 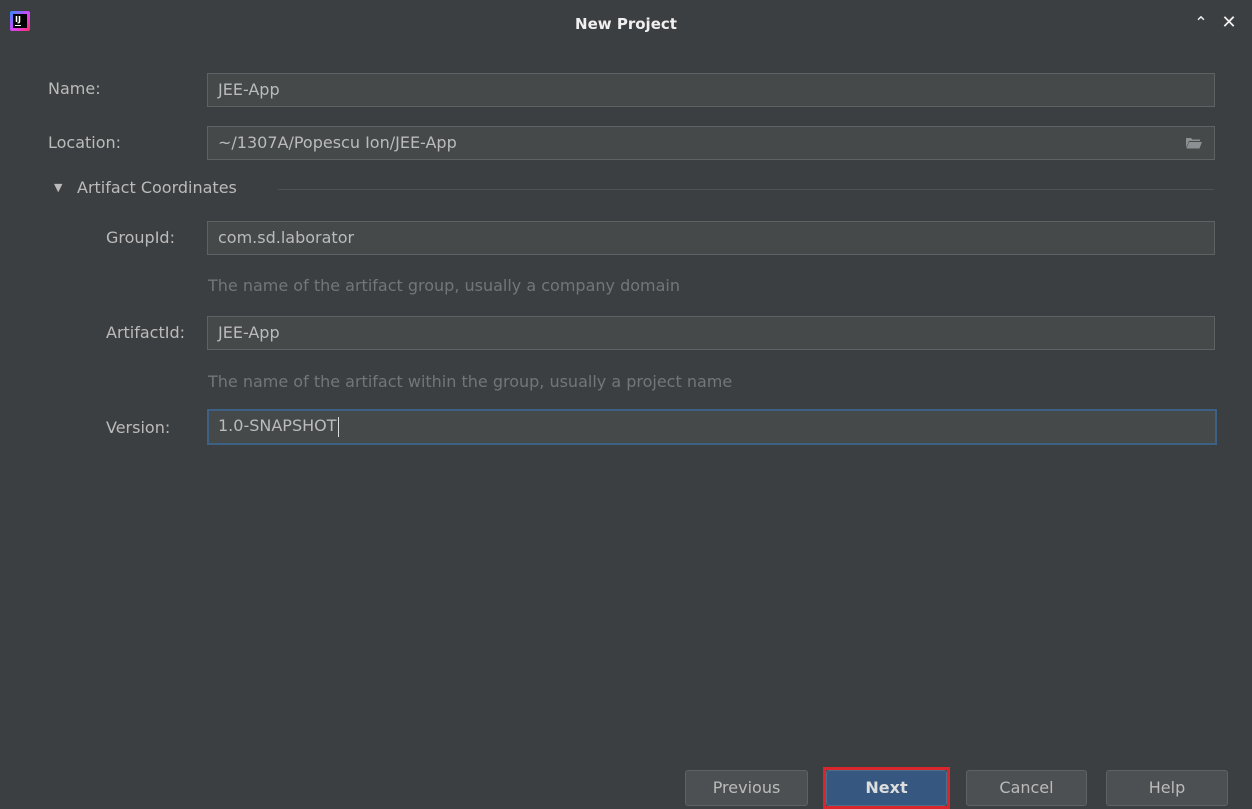 I want to click on location-value: ~/1307A/Popescu Ion/JEE-App, so click(x=337, y=142).